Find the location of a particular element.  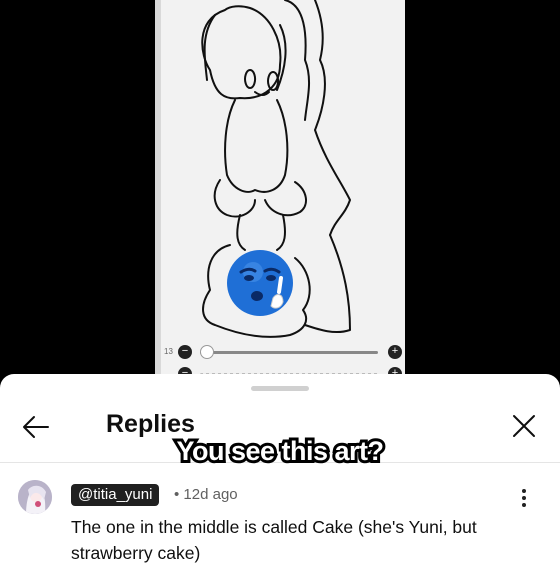

more-options-button is located at coordinates (524, 498).